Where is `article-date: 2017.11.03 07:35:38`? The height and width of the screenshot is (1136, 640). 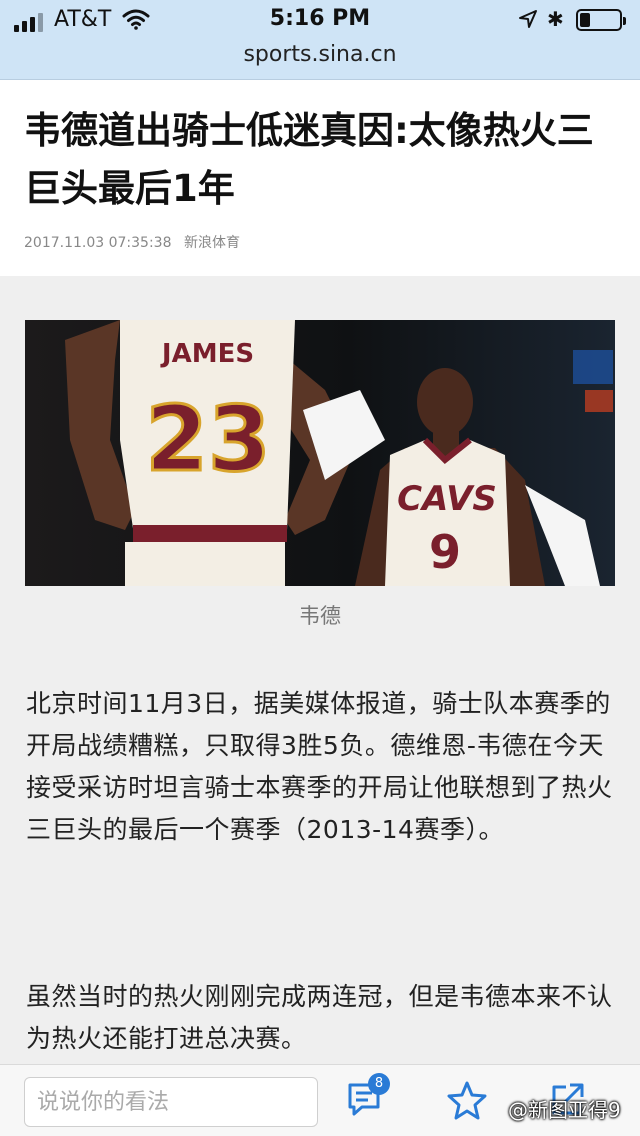 article-date: 2017.11.03 07:35:38 is located at coordinates (98, 243).